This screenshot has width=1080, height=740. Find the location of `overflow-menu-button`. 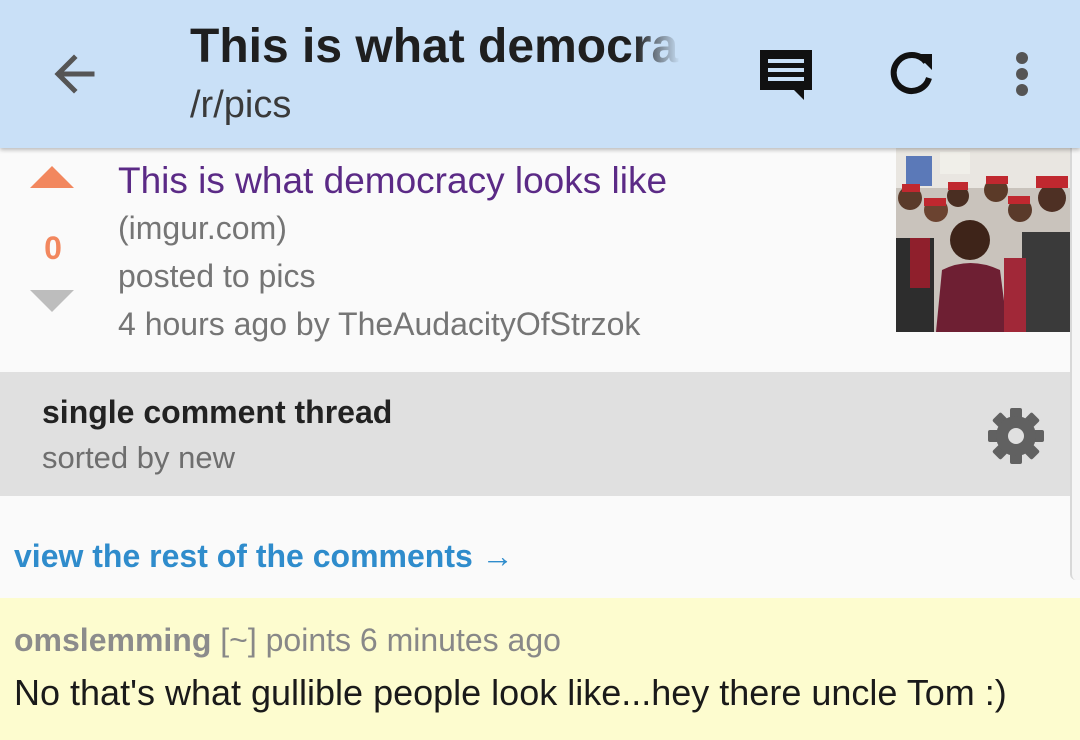

overflow-menu-button is located at coordinates (1022, 74).